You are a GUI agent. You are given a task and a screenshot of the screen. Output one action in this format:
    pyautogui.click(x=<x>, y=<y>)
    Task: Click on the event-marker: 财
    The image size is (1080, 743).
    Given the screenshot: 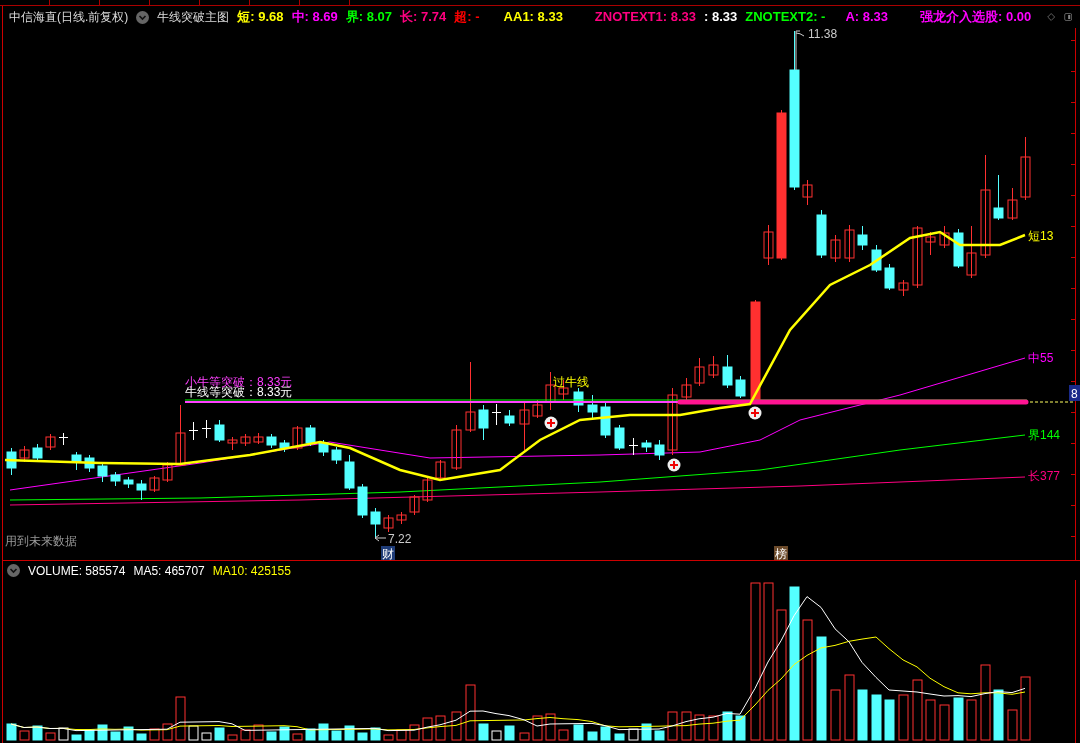 What is the action you would take?
    pyautogui.click(x=388, y=553)
    